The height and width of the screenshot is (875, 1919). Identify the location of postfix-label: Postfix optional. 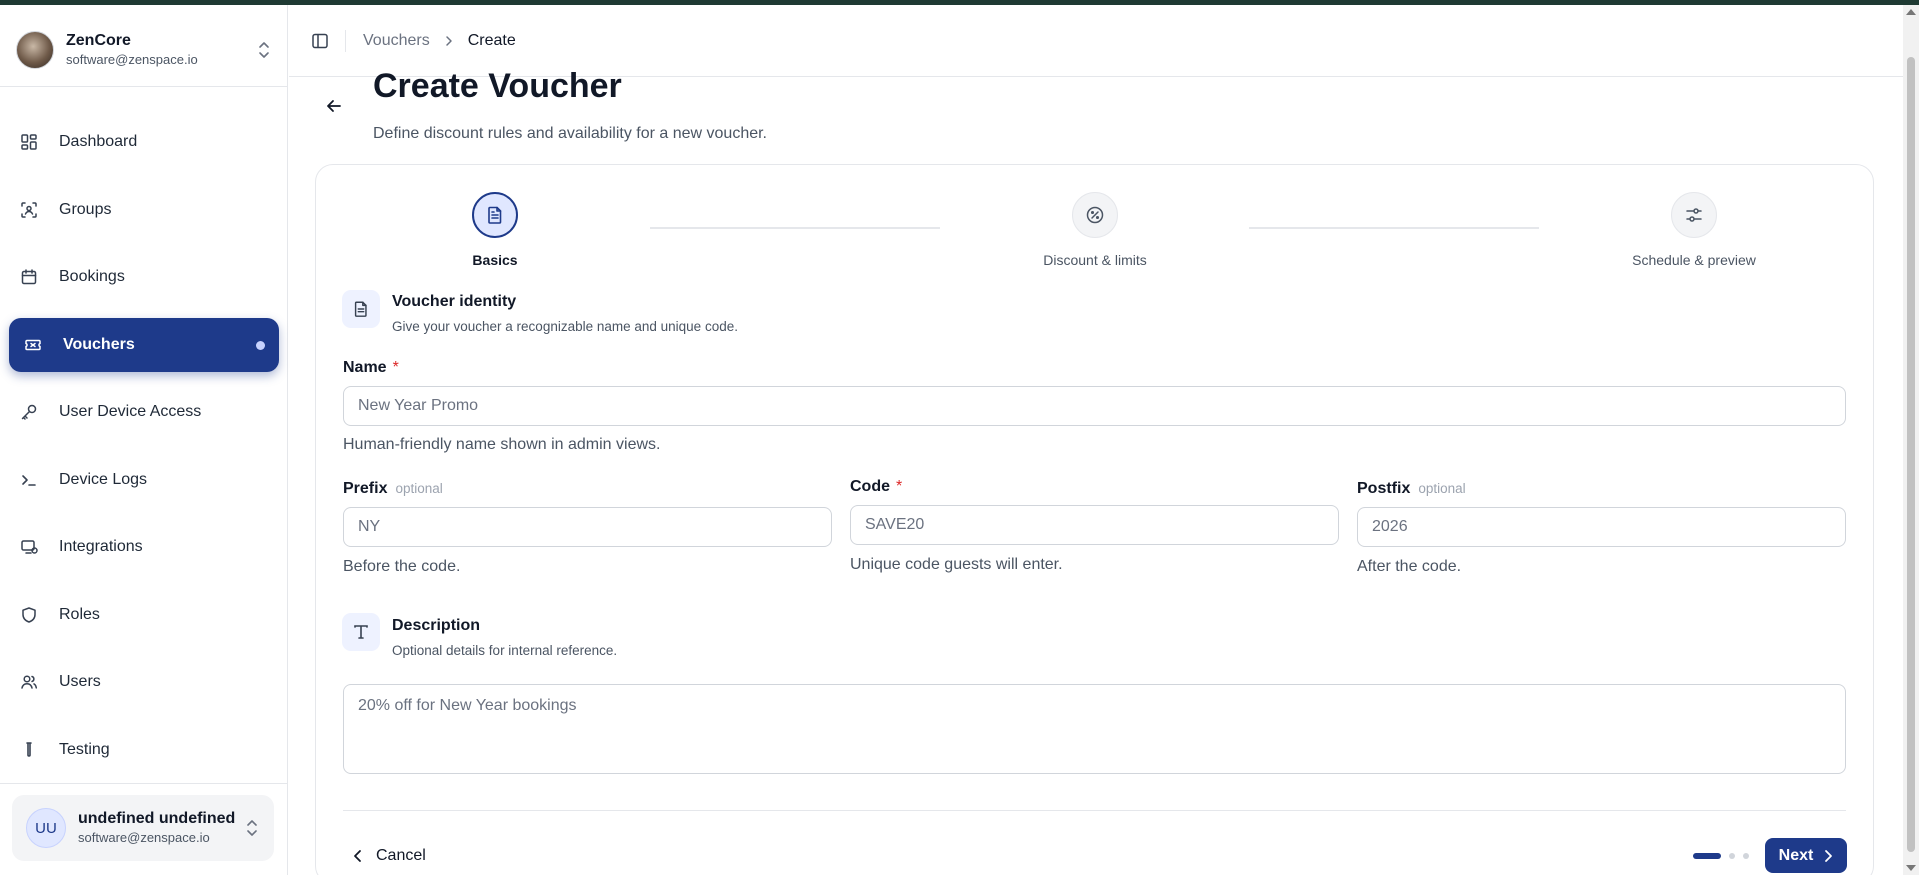
(1411, 489).